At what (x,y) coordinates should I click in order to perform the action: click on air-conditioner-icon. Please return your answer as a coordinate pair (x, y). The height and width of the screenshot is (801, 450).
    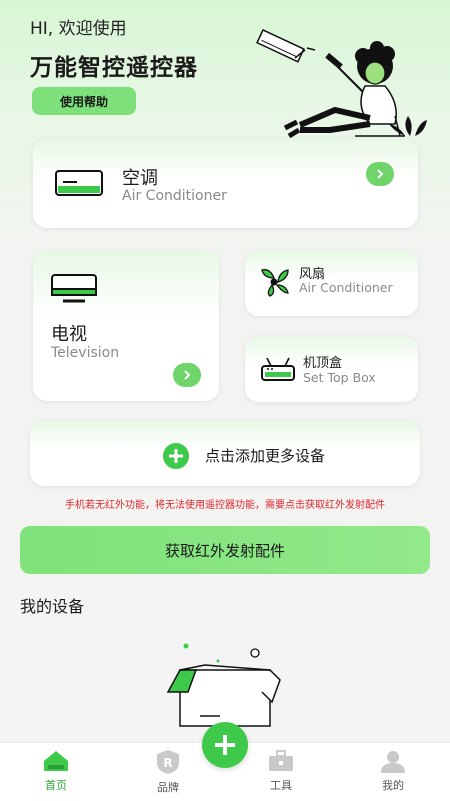
    Looking at the image, I should click on (79, 183).